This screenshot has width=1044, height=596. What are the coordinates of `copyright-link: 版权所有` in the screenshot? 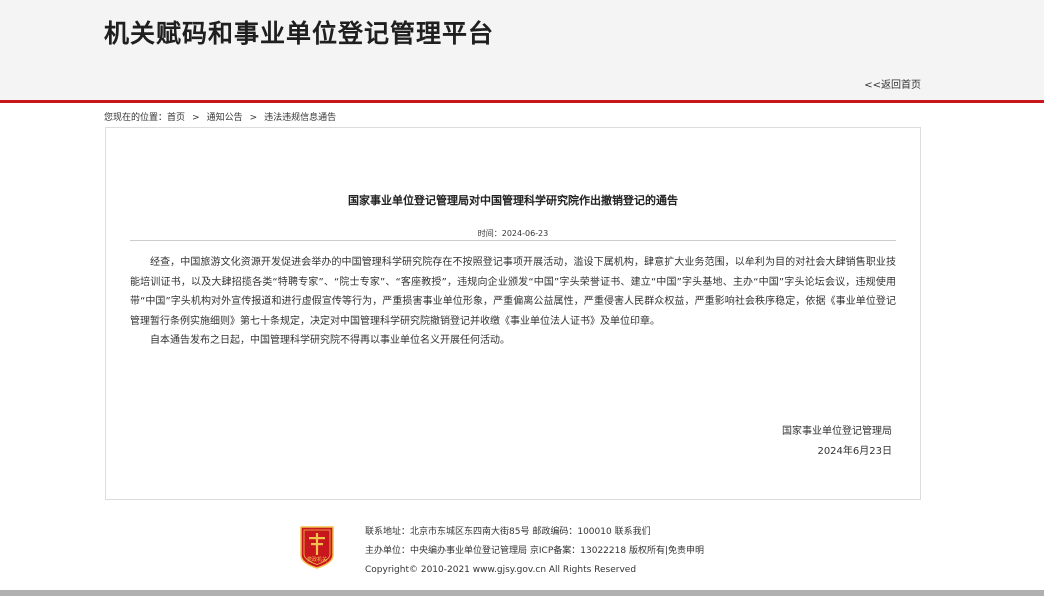 It's located at (647, 551).